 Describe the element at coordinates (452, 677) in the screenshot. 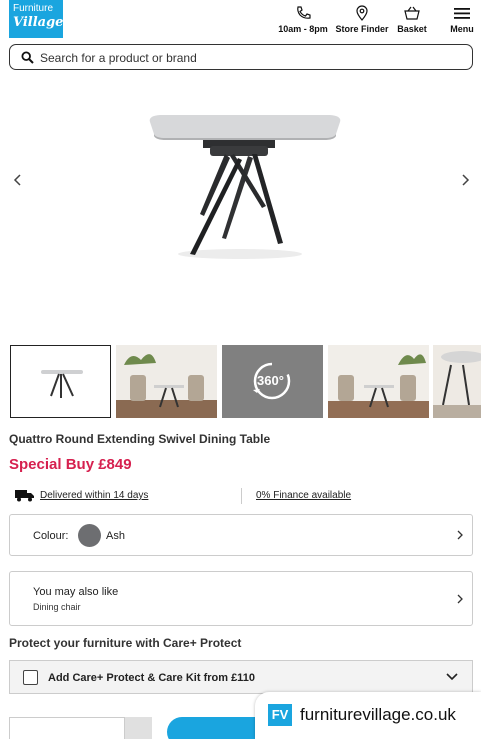

I see `chevron-down-icon` at that location.